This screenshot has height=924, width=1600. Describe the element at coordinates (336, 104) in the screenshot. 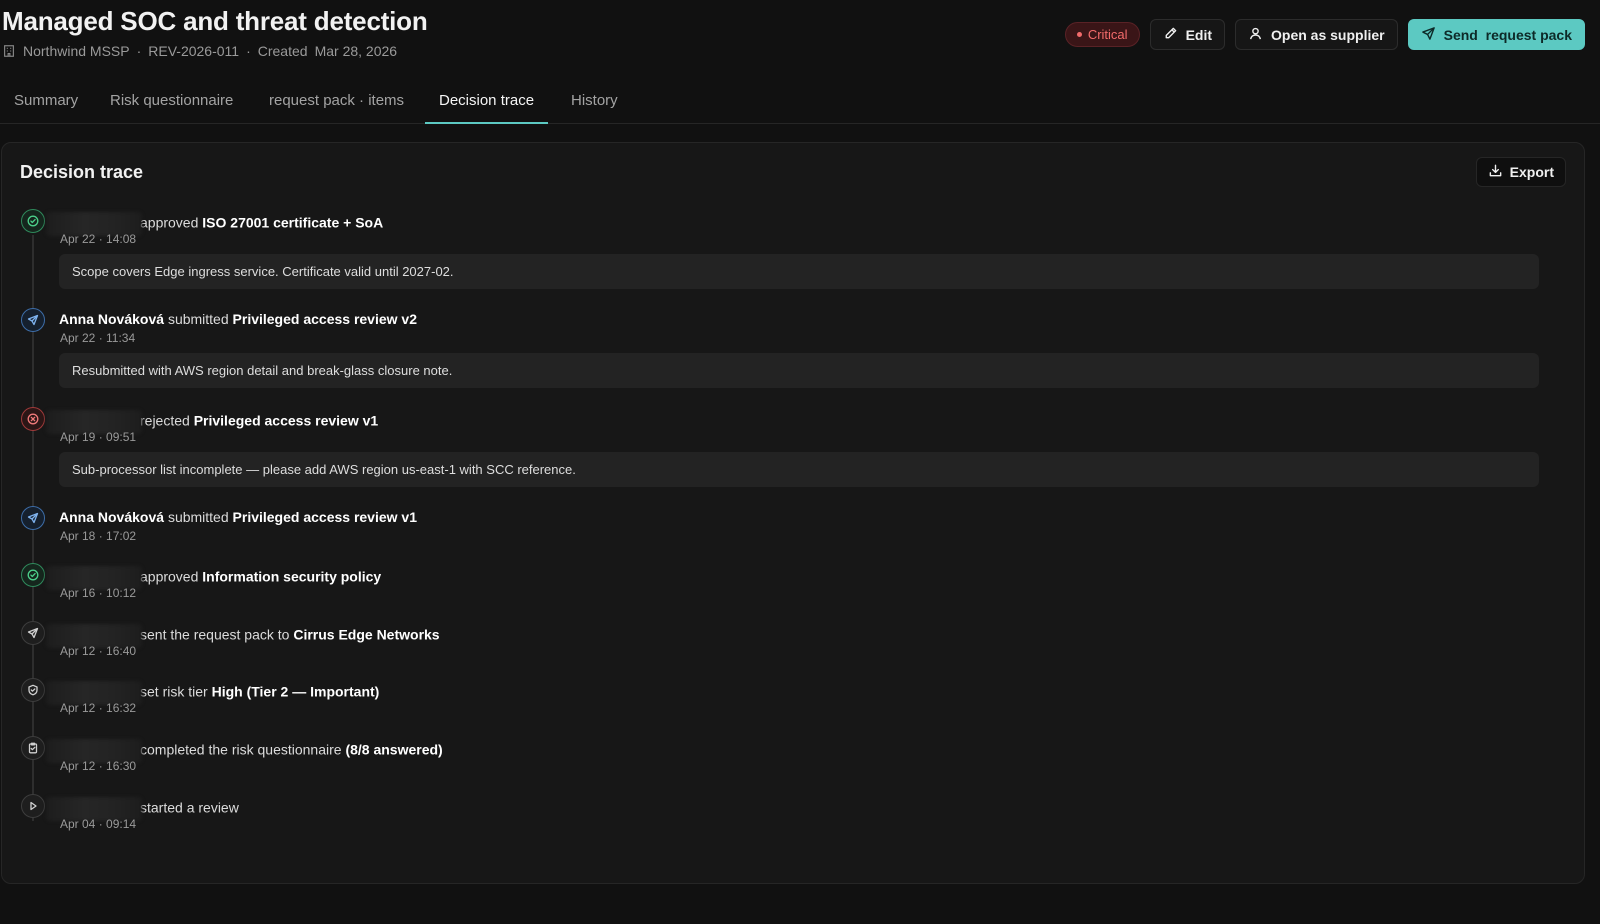

I see `tab-request-pack-items: request pack · items` at that location.